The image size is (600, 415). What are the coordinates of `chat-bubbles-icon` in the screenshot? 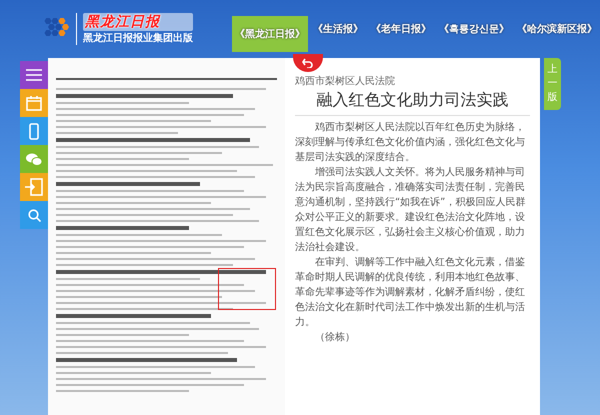 It's located at (34, 159).